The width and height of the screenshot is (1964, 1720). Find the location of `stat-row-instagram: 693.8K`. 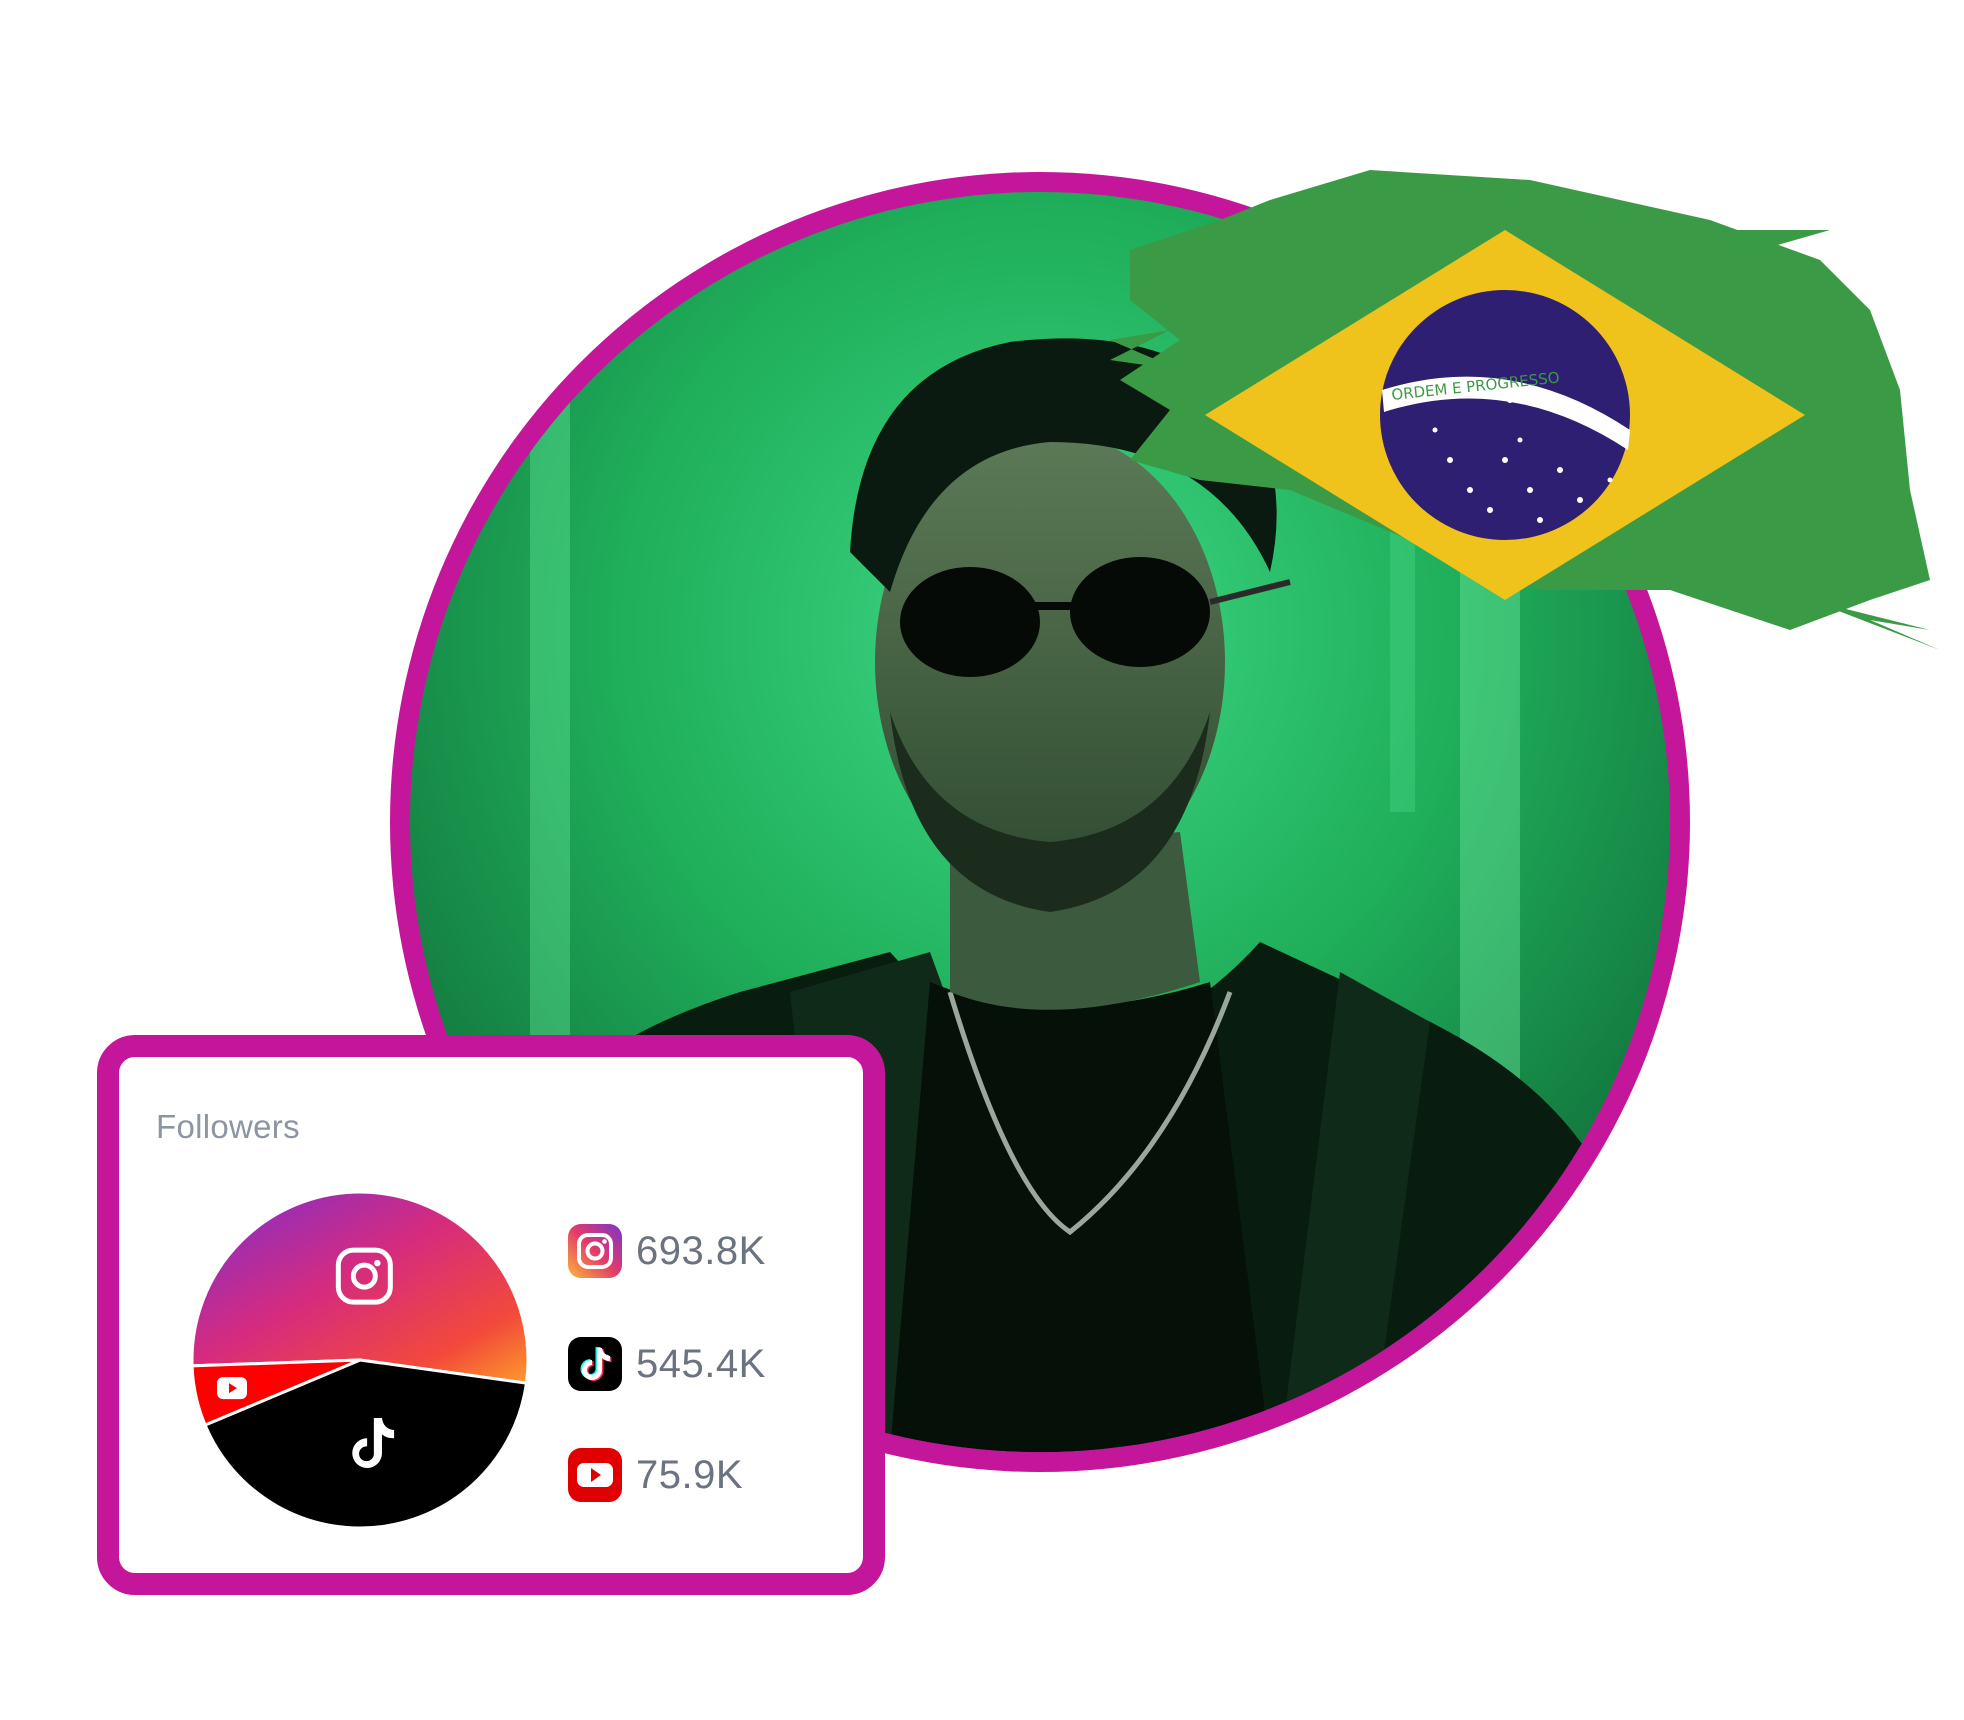

stat-row-instagram: 693.8K is located at coordinates (667, 1251).